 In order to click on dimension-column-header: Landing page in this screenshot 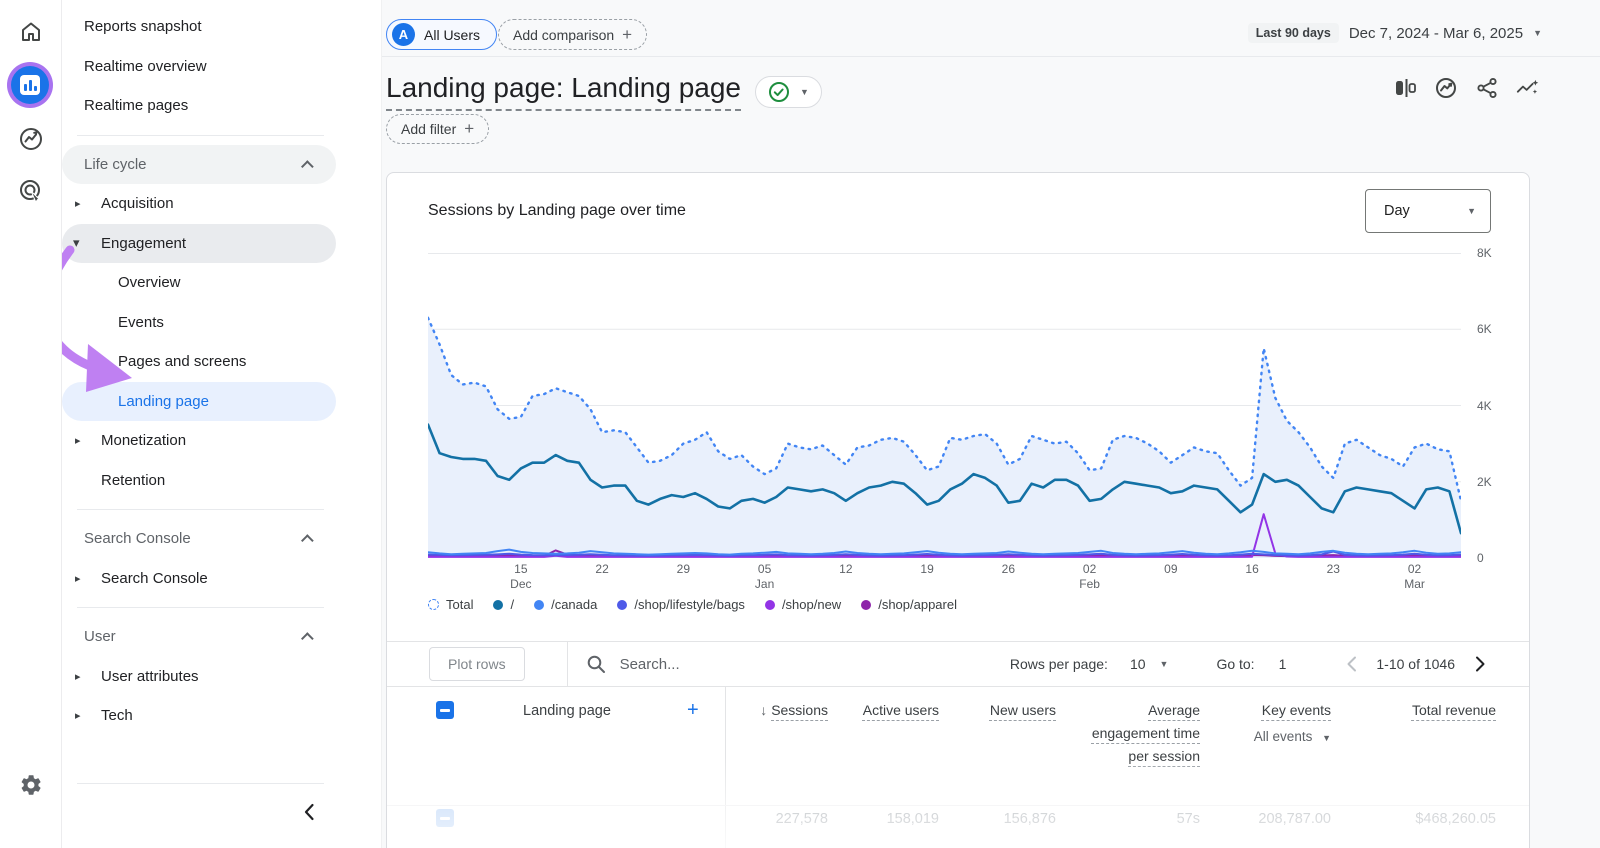, I will do `click(567, 711)`.